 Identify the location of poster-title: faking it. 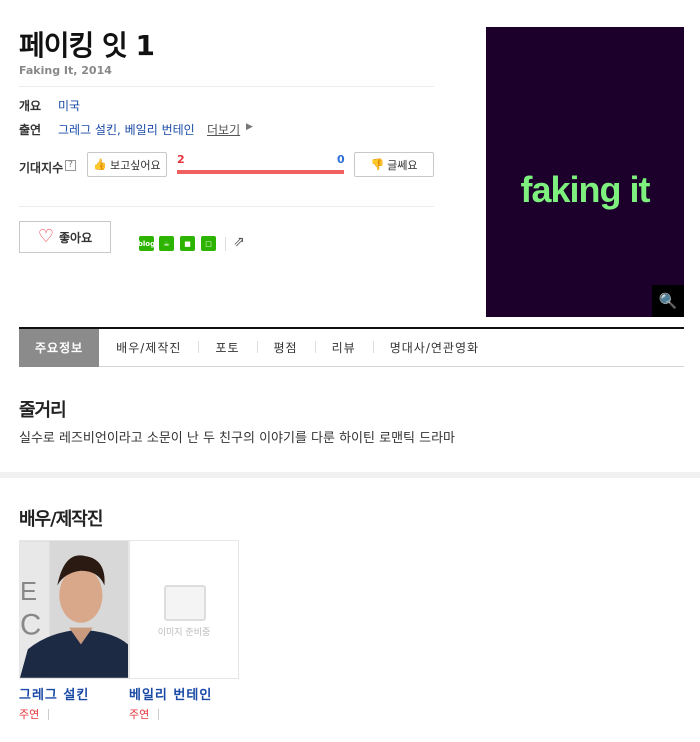
(585, 189).